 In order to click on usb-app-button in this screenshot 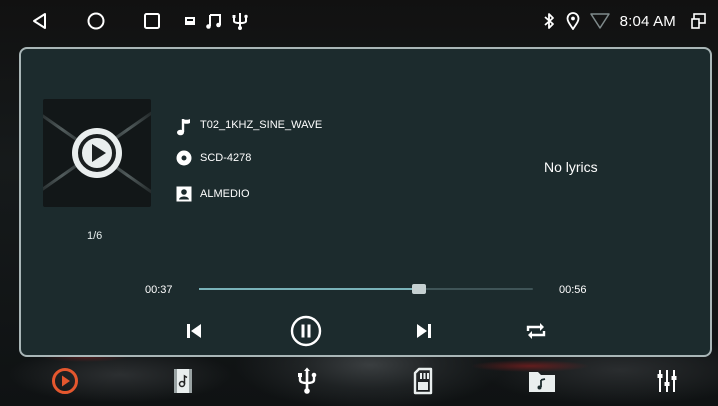, I will do `click(307, 381)`.